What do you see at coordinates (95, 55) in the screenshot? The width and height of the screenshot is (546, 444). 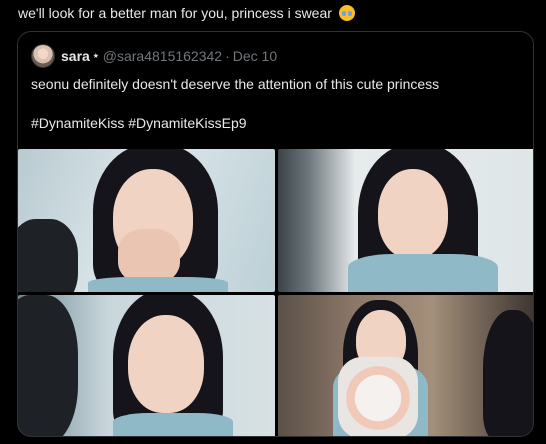 I see `star-icon: ⭑` at bounding box center [95, 55].